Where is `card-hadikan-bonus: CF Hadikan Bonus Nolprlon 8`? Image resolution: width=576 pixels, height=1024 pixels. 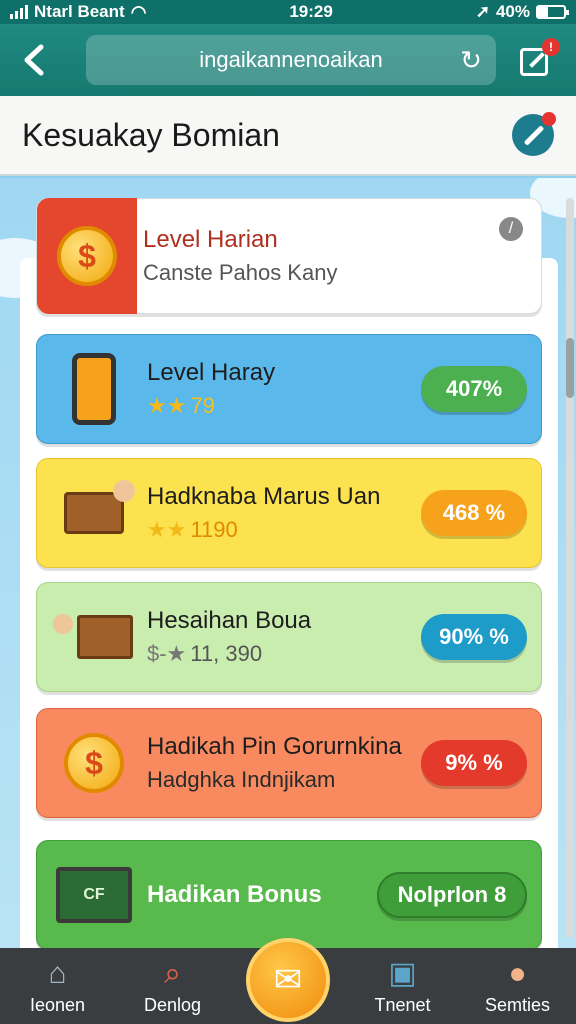
card-hadikan-bonus: CF Hadikan Bonus Nolprlon 8 is located at coordinates (289, 895).